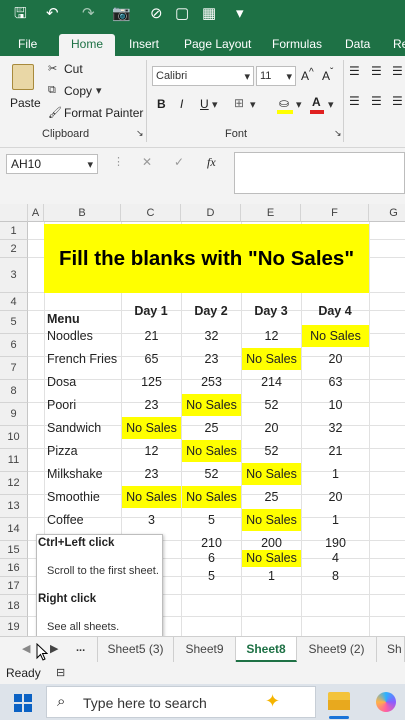 Image resolution: width=405 pixels, height=720 pixels. I want to click on column-header: A, so click(36, 213).